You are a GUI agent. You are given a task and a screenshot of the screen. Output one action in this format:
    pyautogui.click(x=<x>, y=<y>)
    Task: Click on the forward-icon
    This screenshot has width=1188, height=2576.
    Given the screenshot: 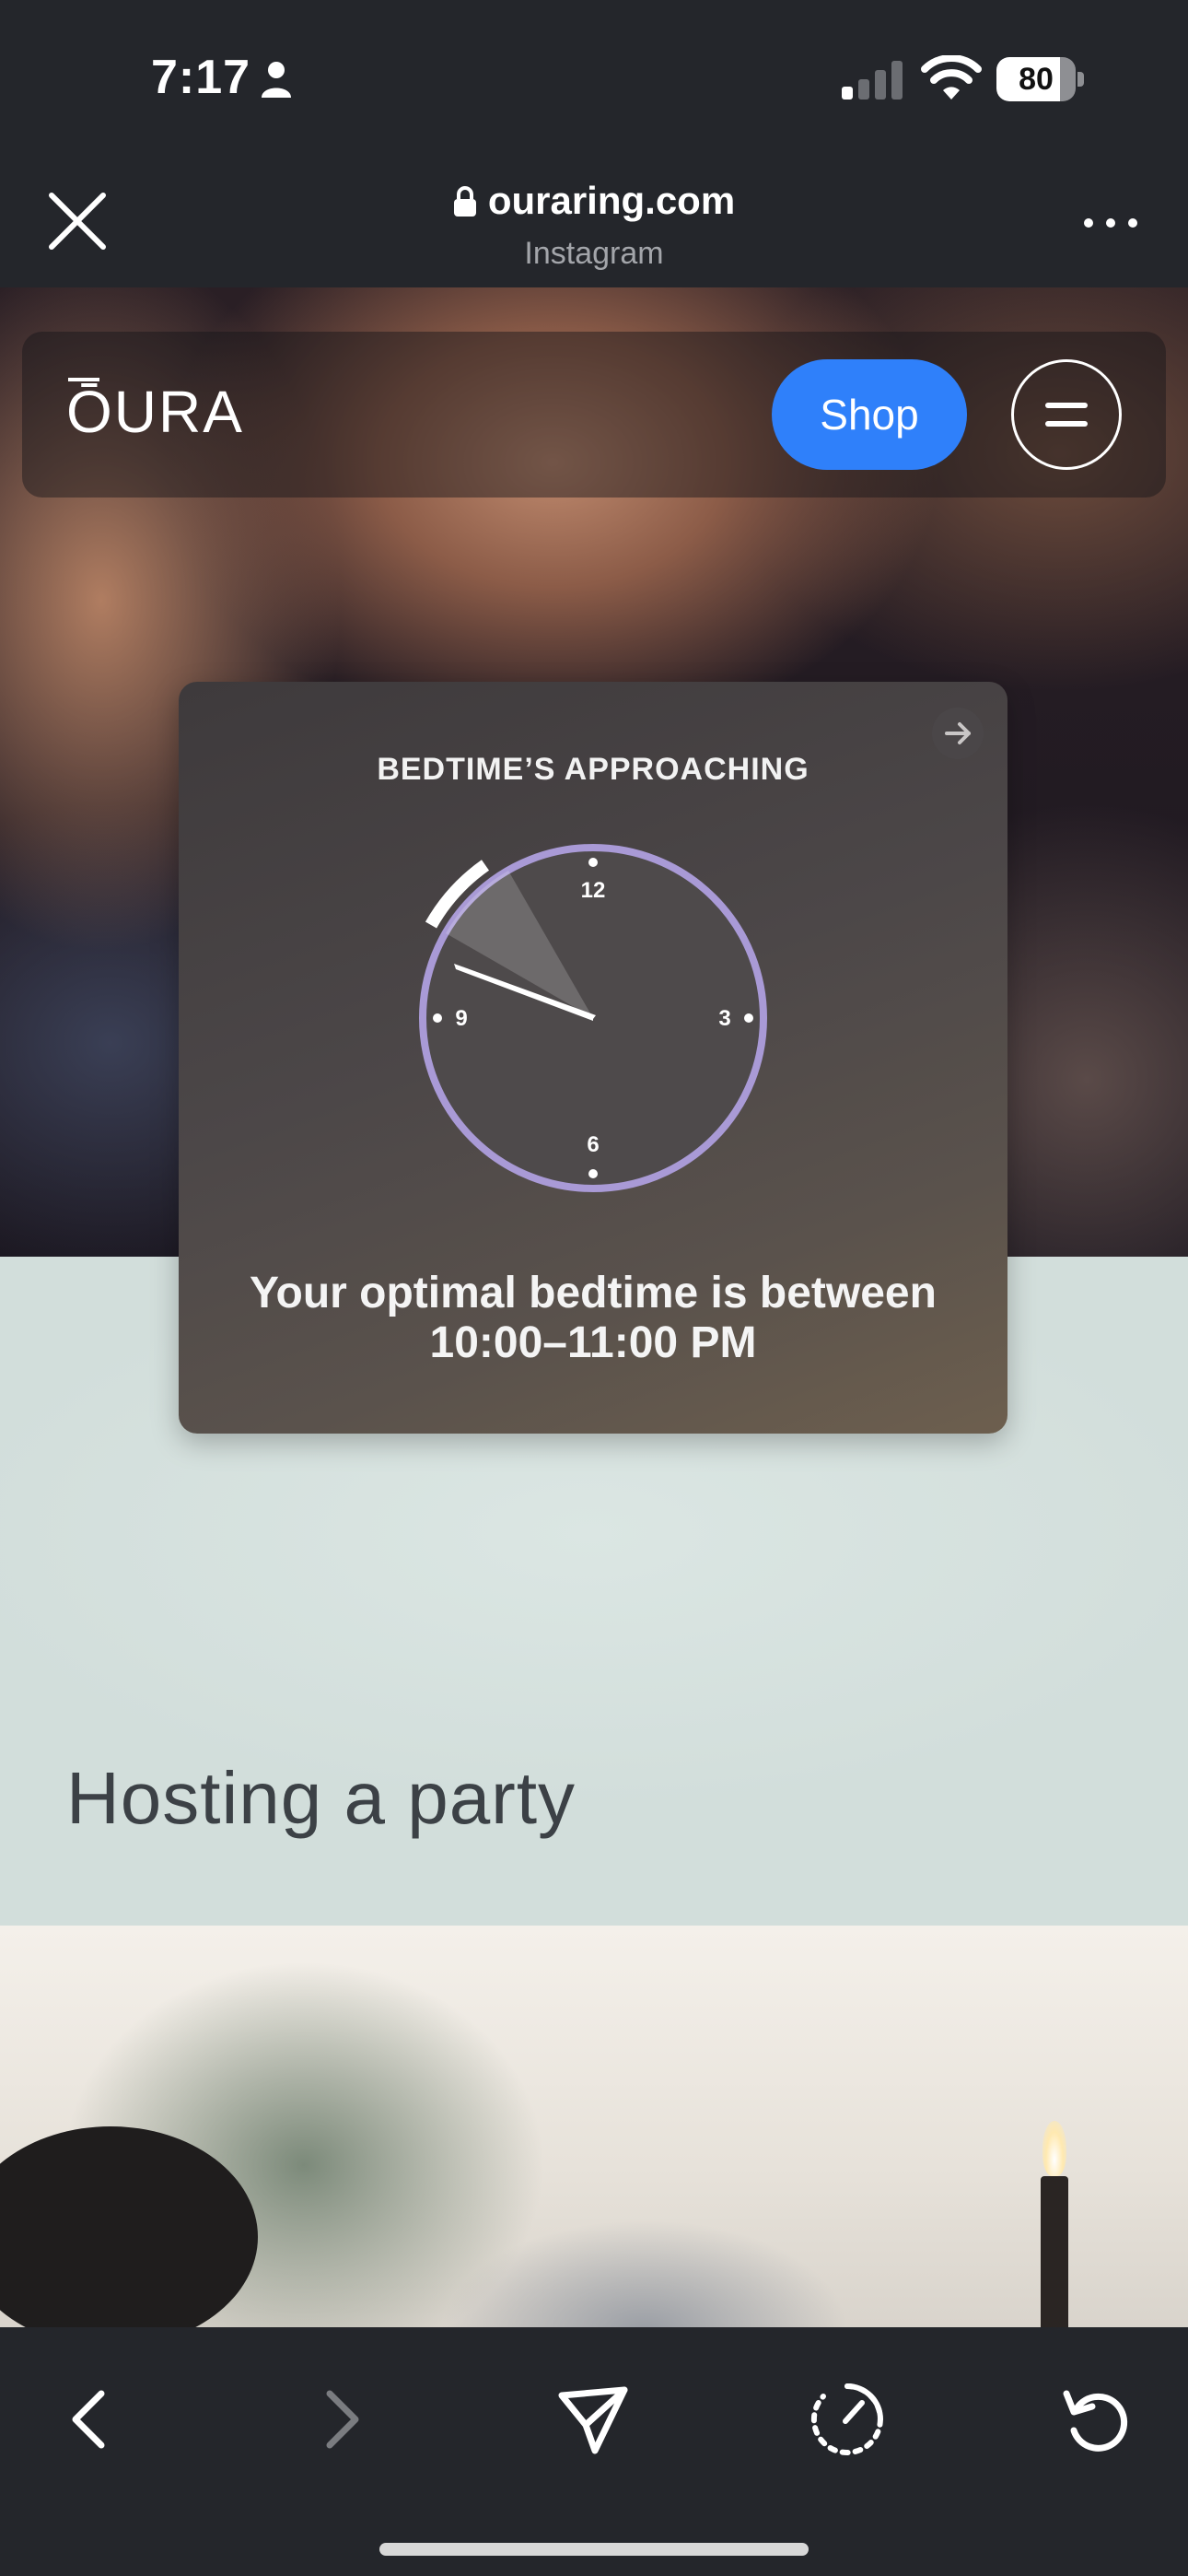 What is the action you would take?
    pyautogui.click(x=341, y=2419)
    